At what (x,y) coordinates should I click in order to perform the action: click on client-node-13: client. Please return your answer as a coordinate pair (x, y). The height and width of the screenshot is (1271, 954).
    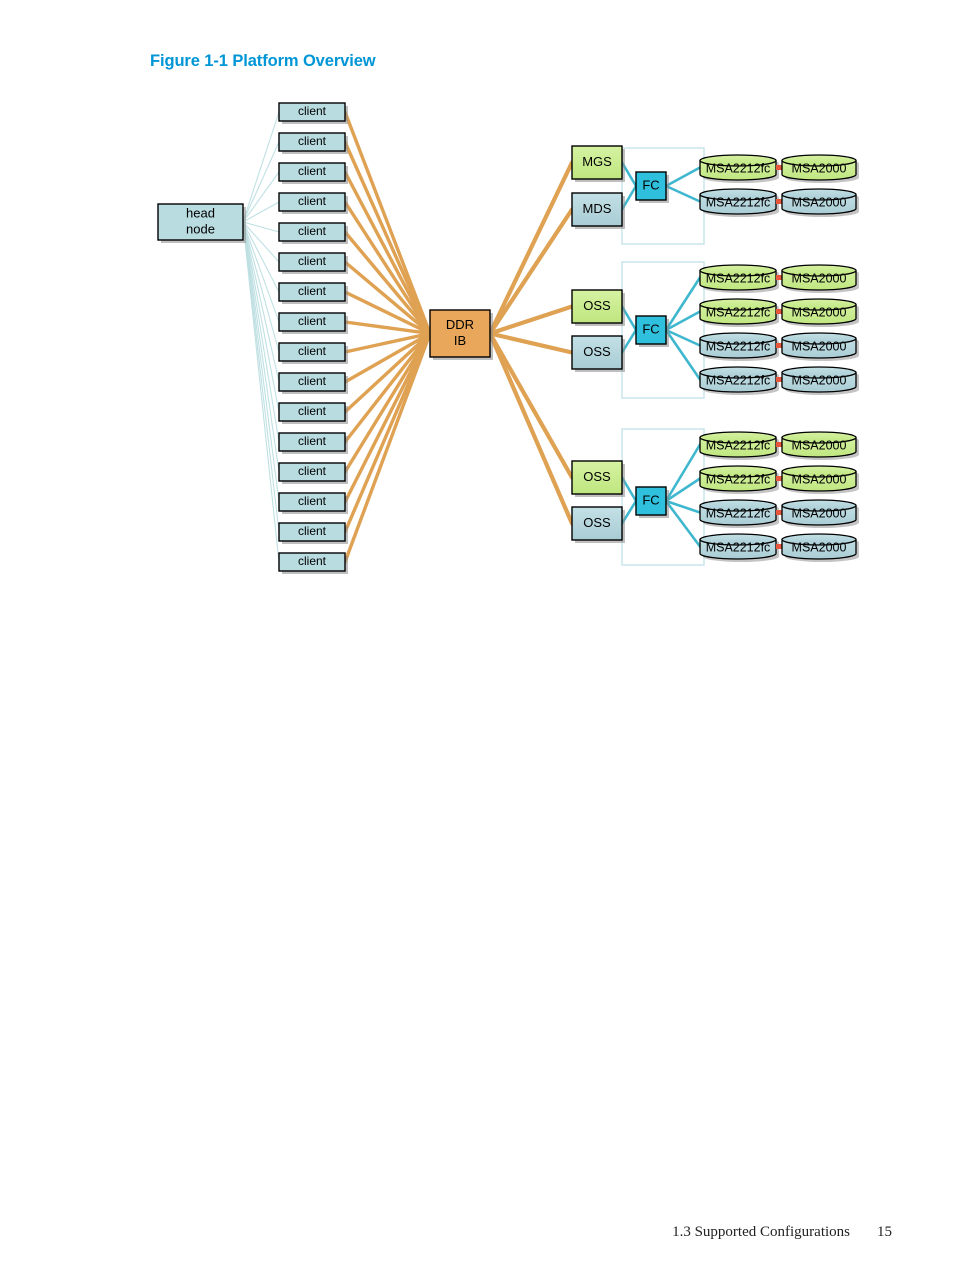
    Looking at the image, I should click on (313, 473).